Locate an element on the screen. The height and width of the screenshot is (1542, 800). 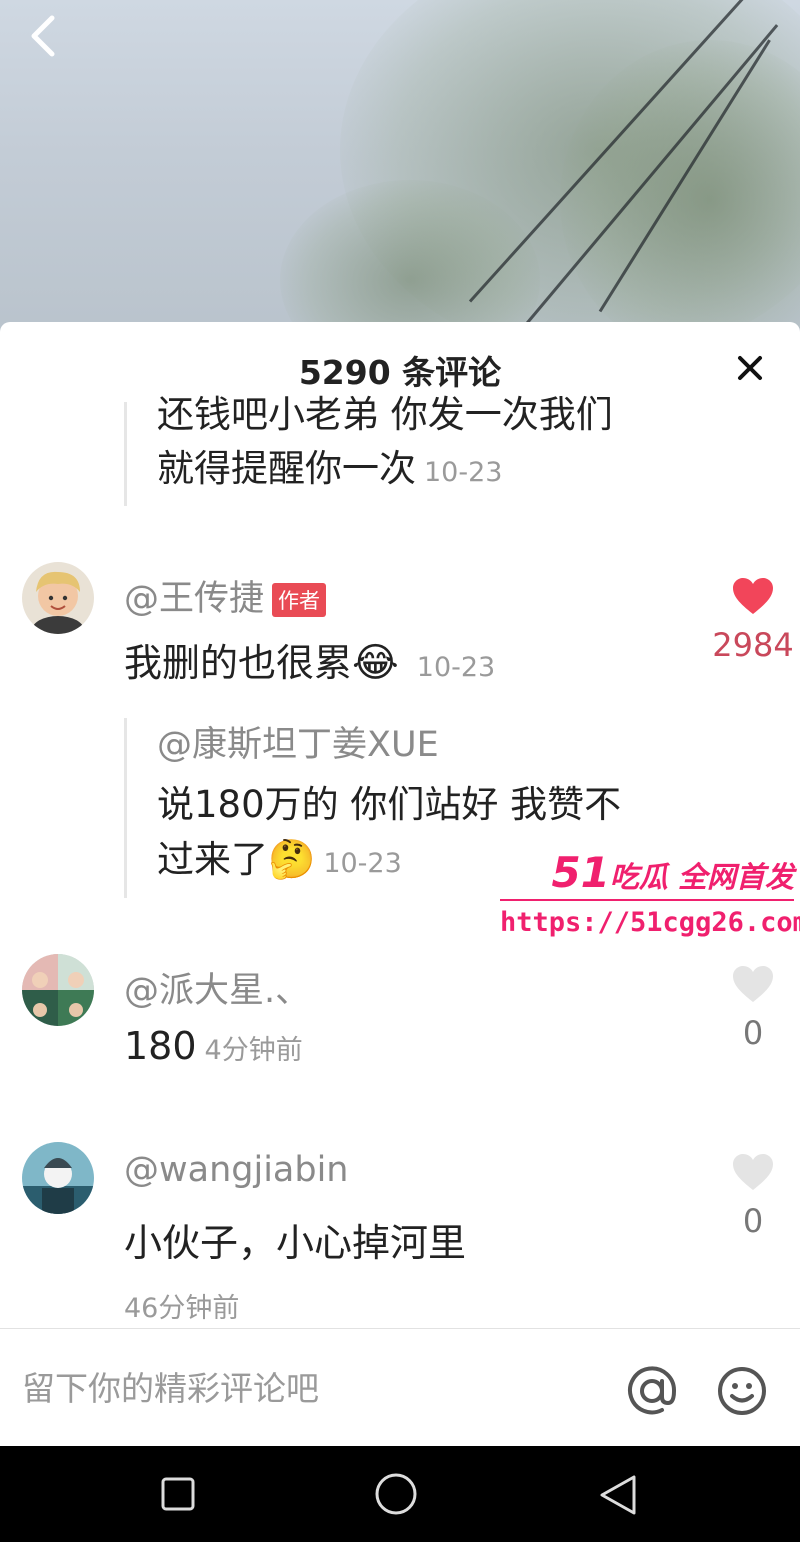
circle-icon is located at coordinates (396, 1494).